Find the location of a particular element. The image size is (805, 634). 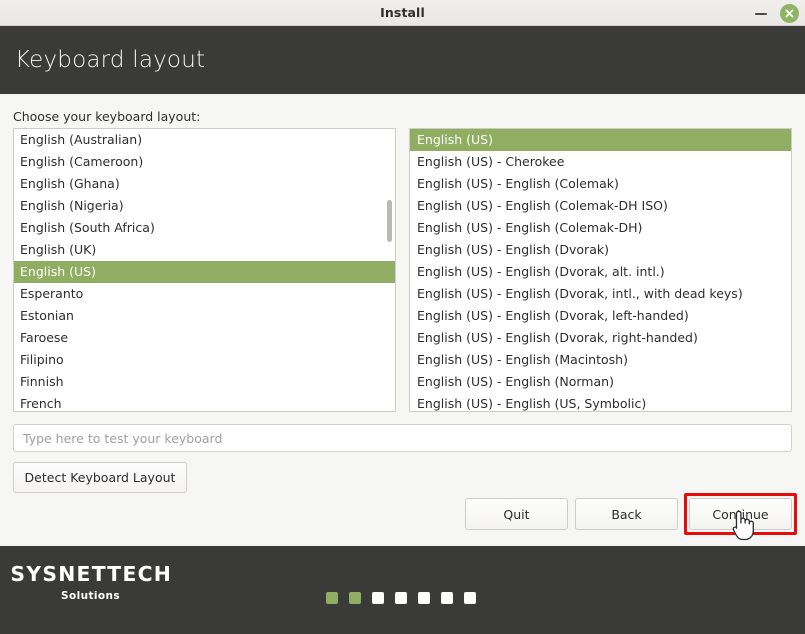

list-item: English (US) - English (Norman) is located at coordinates (600, 382).